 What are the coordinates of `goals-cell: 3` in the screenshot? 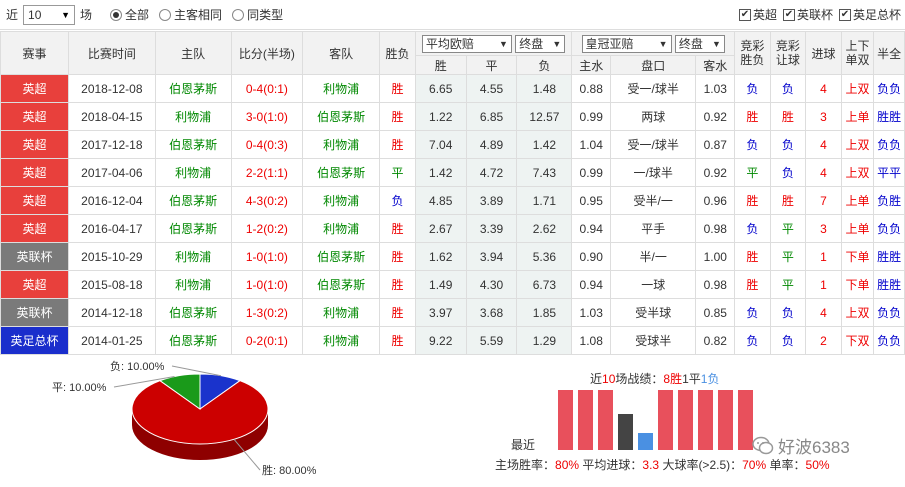 It's located at (823, 116).